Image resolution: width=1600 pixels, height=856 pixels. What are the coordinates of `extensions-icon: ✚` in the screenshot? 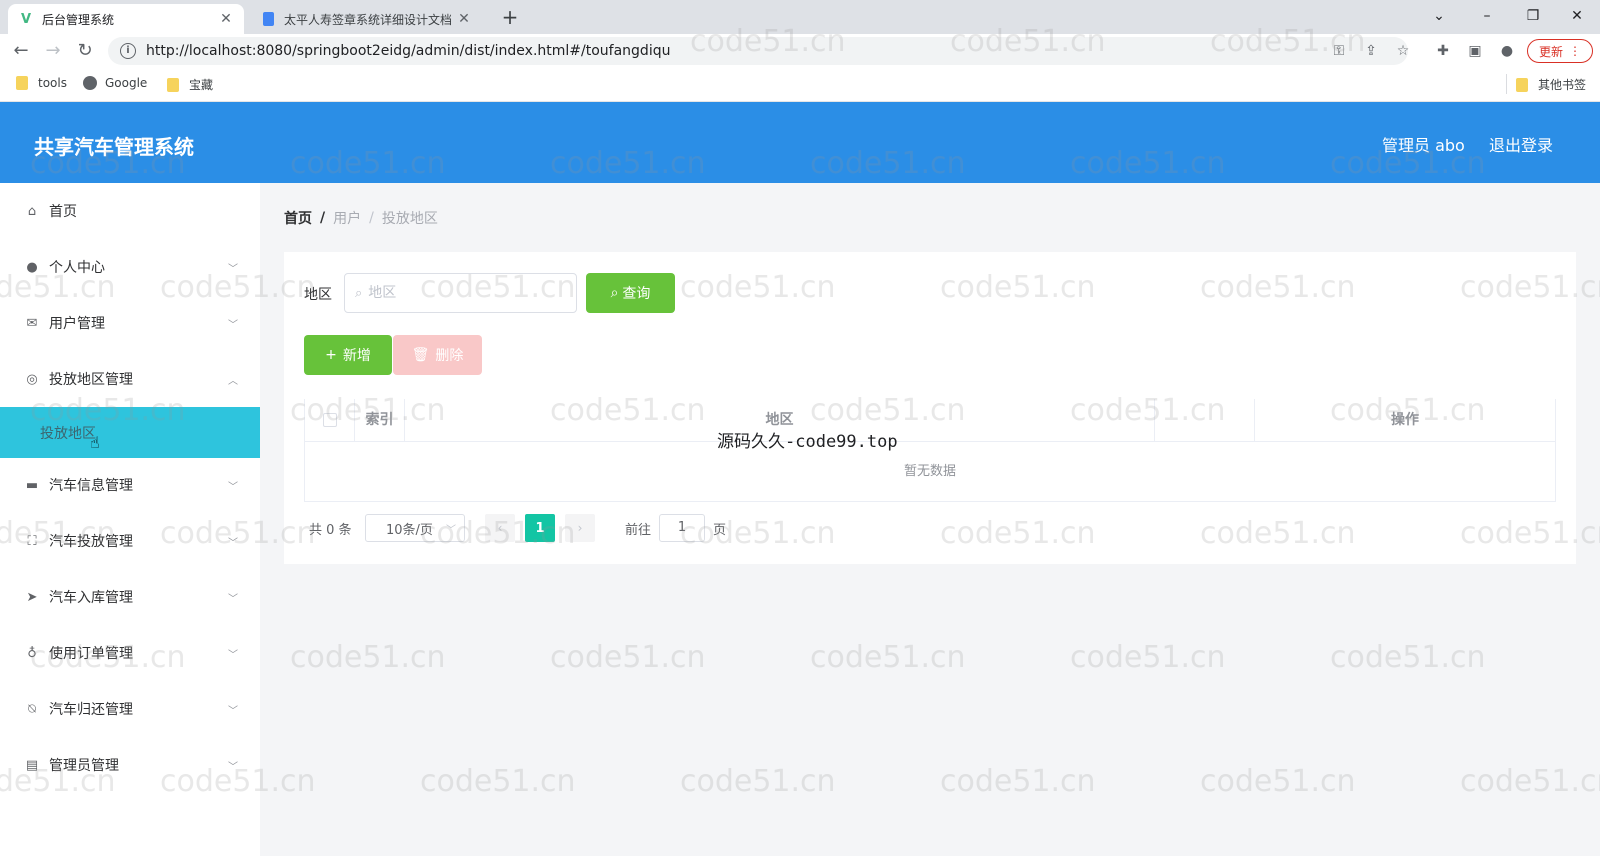 It's located at (1443, 51).